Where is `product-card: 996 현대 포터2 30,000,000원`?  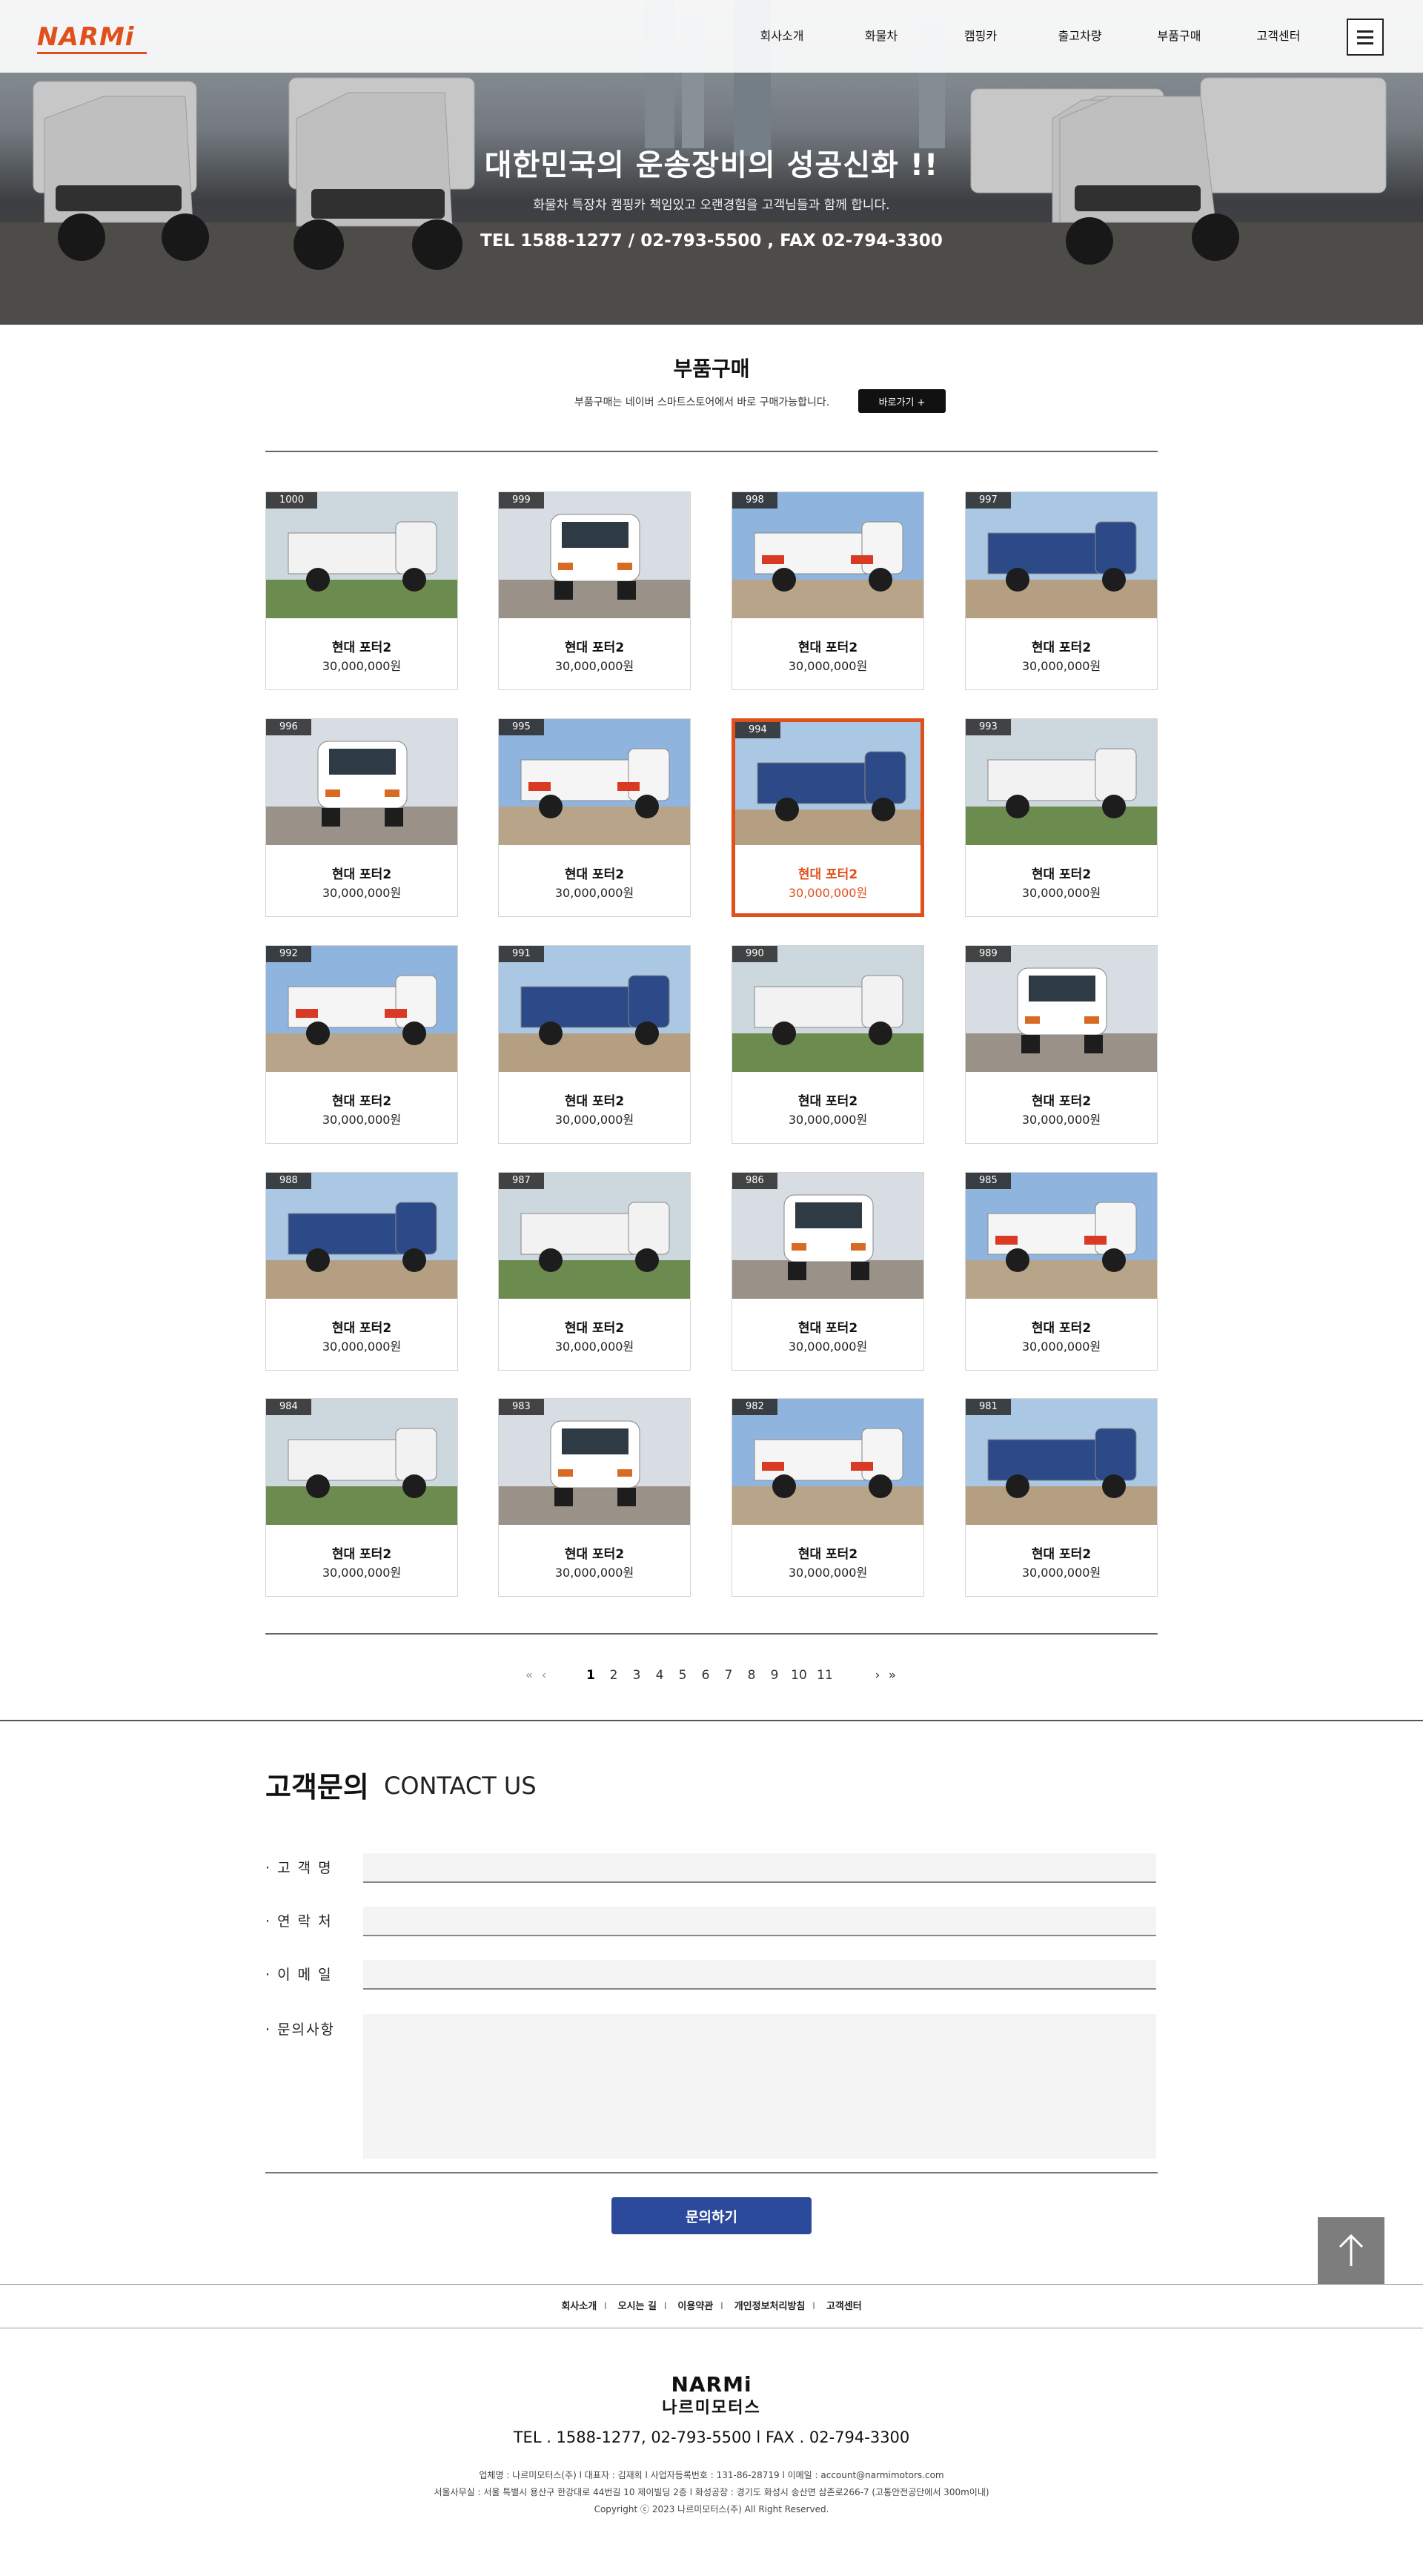
product-card: 996 현대 포터2 30,000,000원 is located at coordinates (361, 817).